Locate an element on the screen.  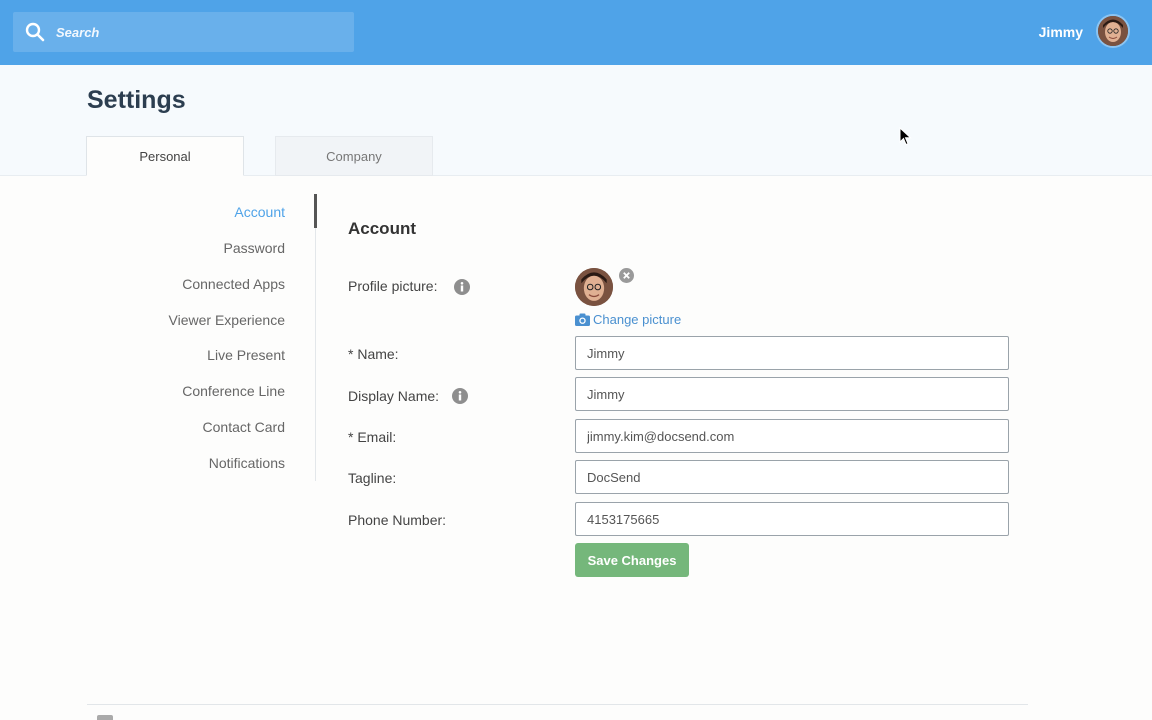
sidebar-item-contact-card: Contact Card is located at coordinates (244, 427).